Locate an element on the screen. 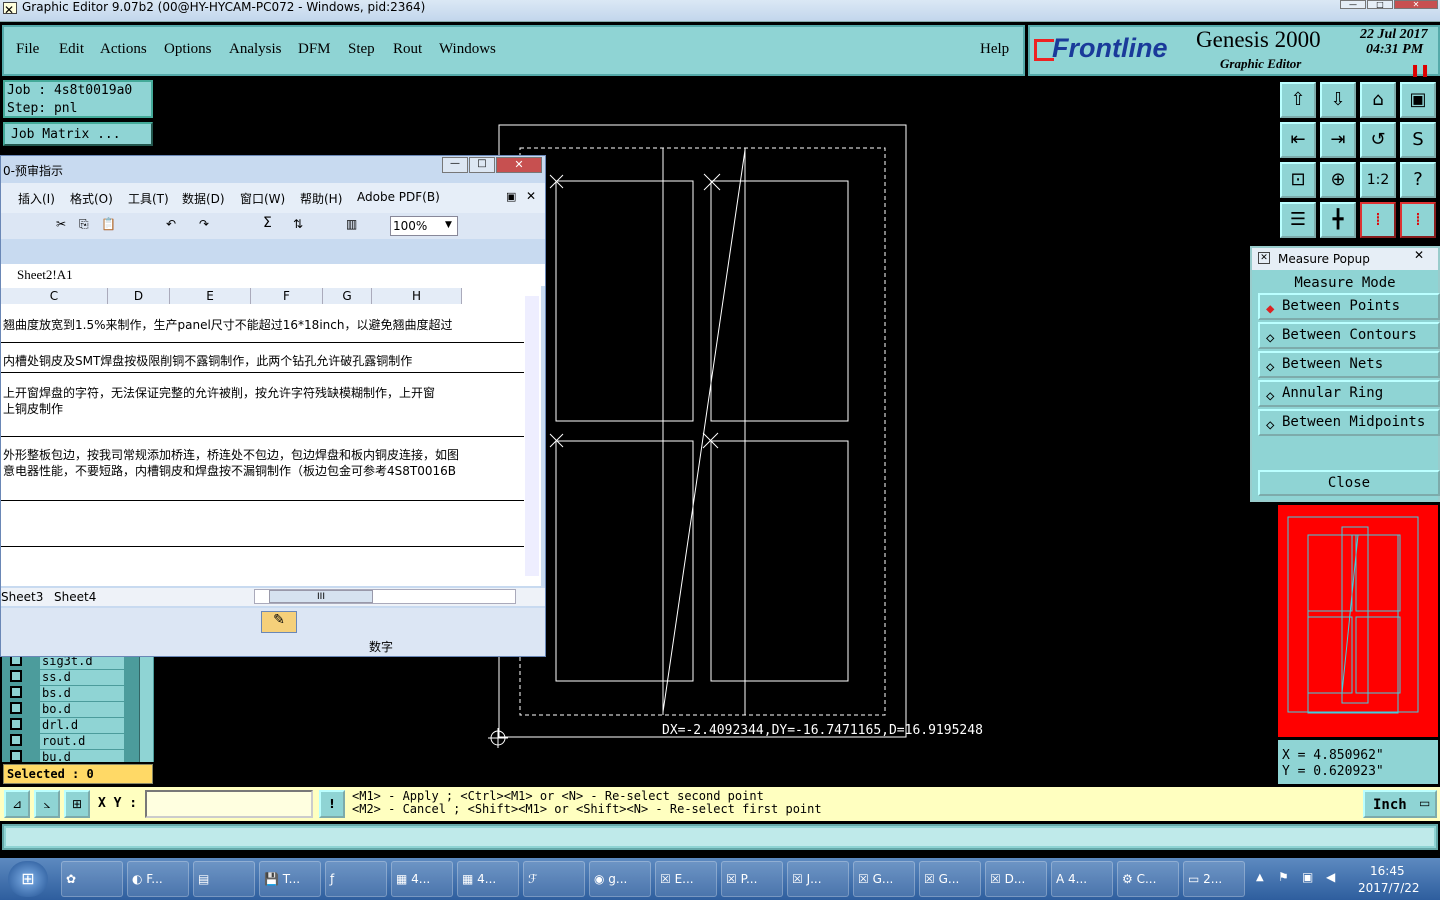  units-select: Inch ▭ is located at coordinates (1400, 804).